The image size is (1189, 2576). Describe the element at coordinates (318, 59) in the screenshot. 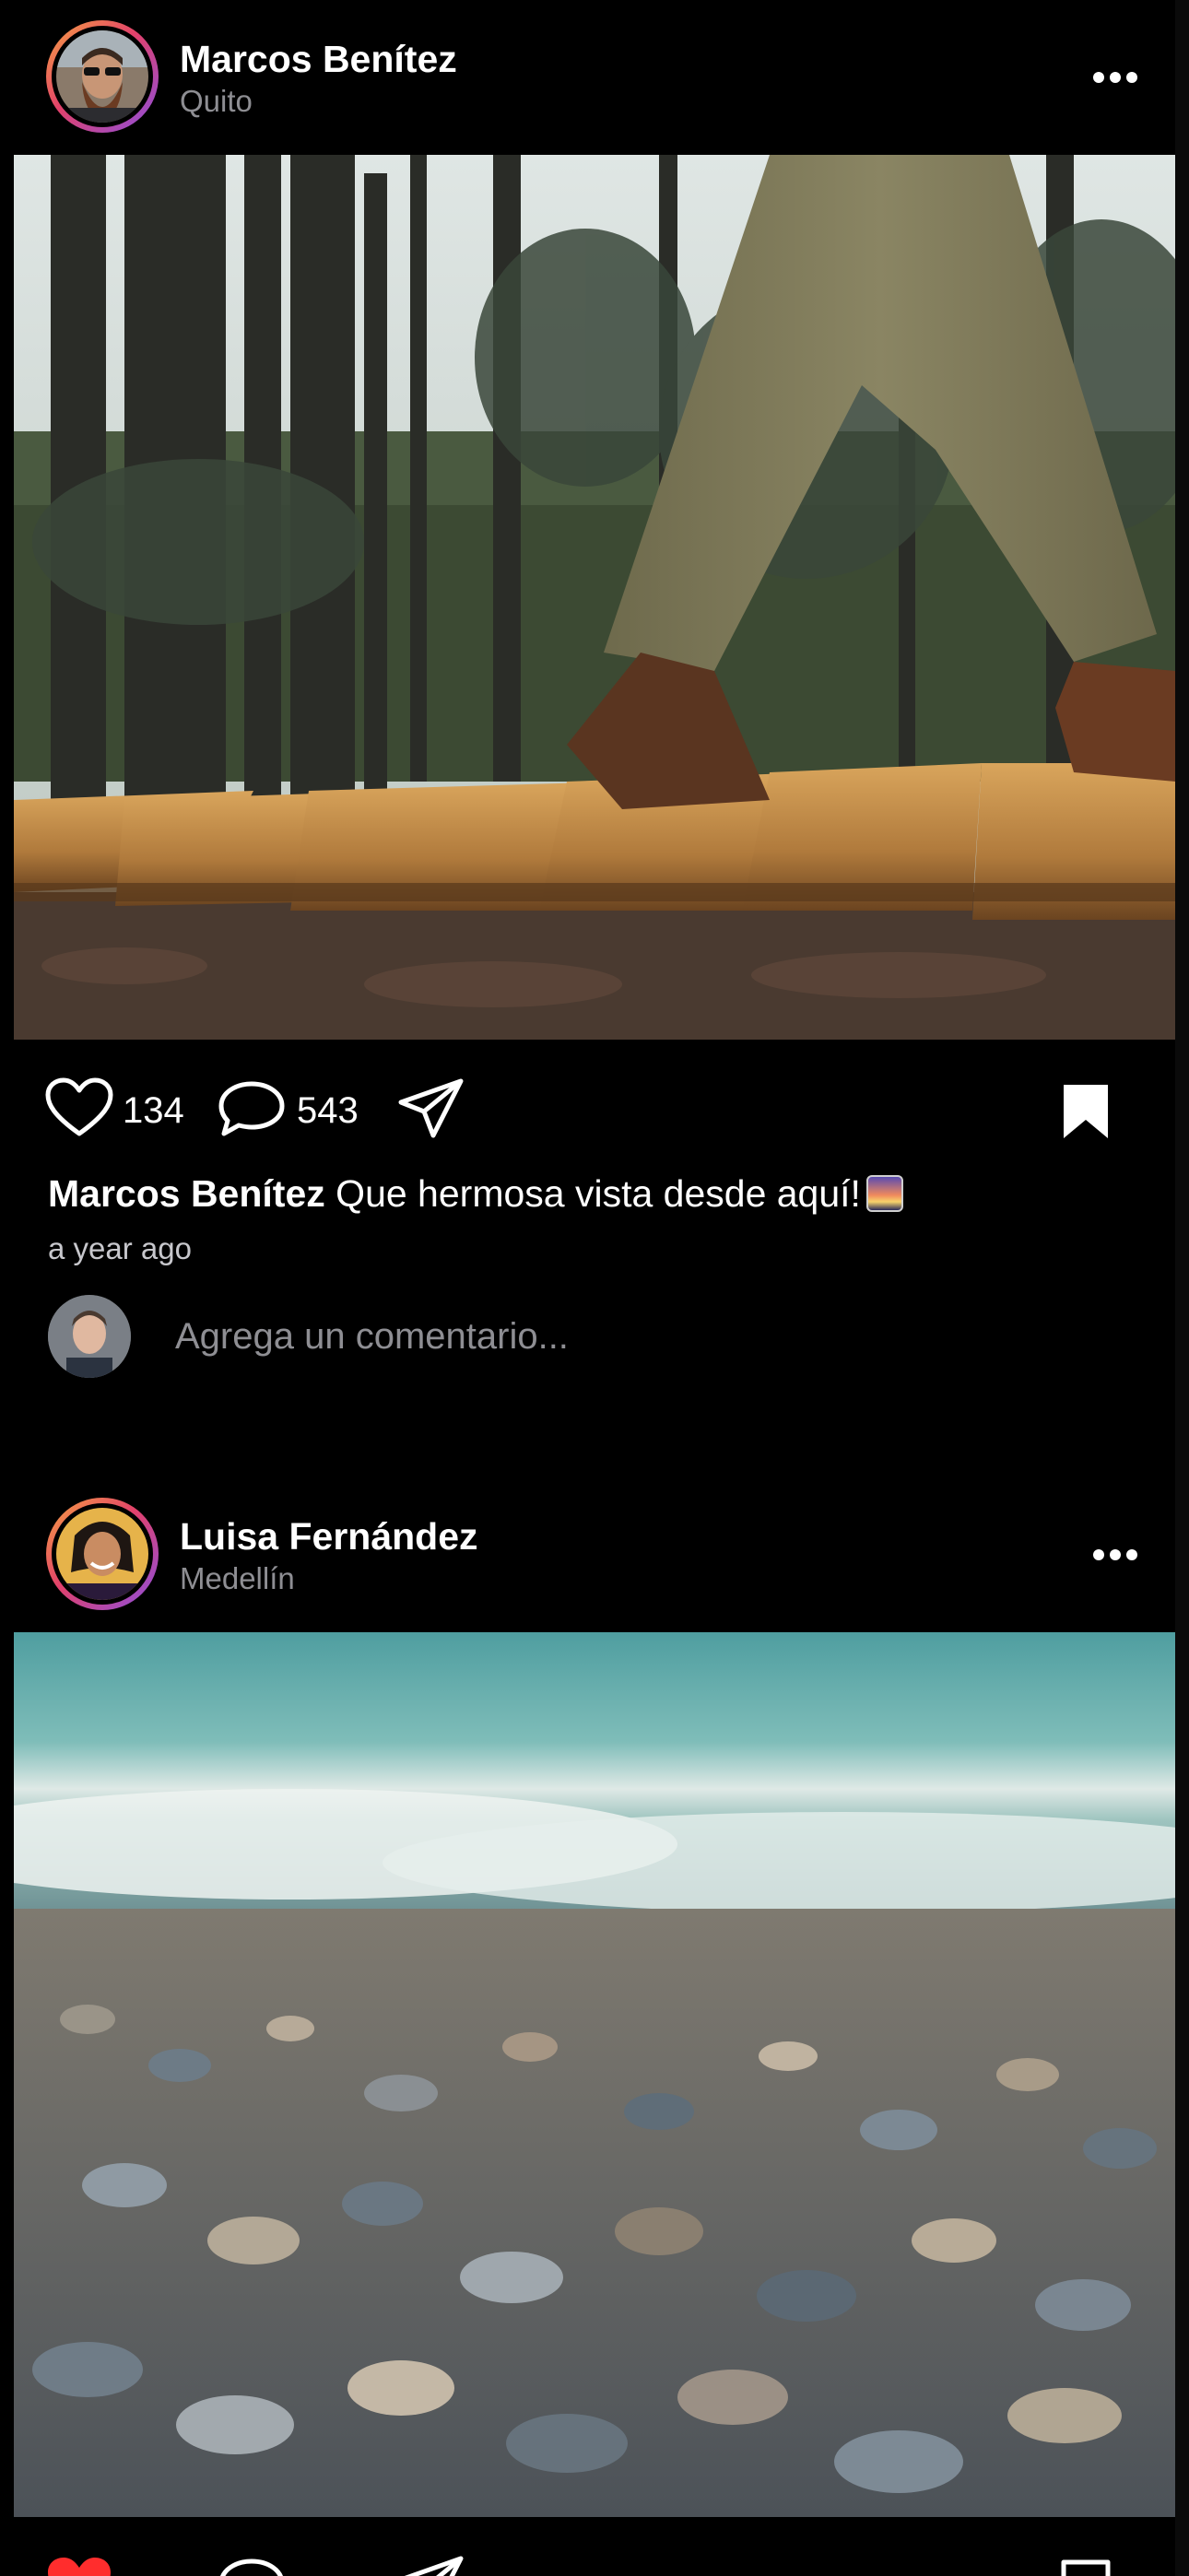

I see `post-username: Marcos Benítez` at that location.